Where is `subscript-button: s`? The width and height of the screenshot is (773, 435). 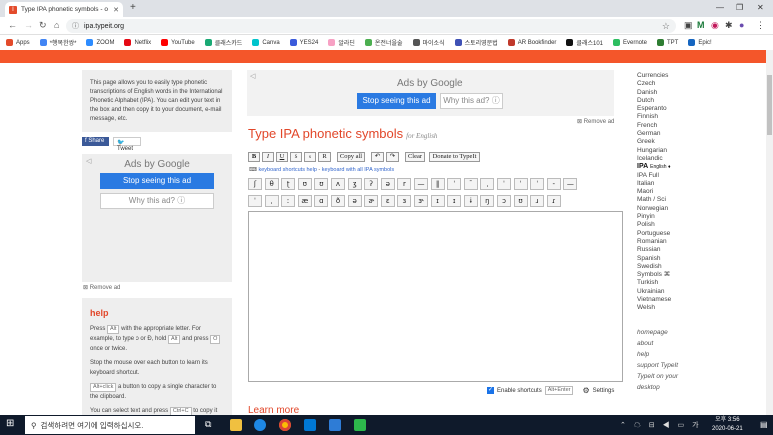 subscript-button: s is located at coordinates (310, 157).